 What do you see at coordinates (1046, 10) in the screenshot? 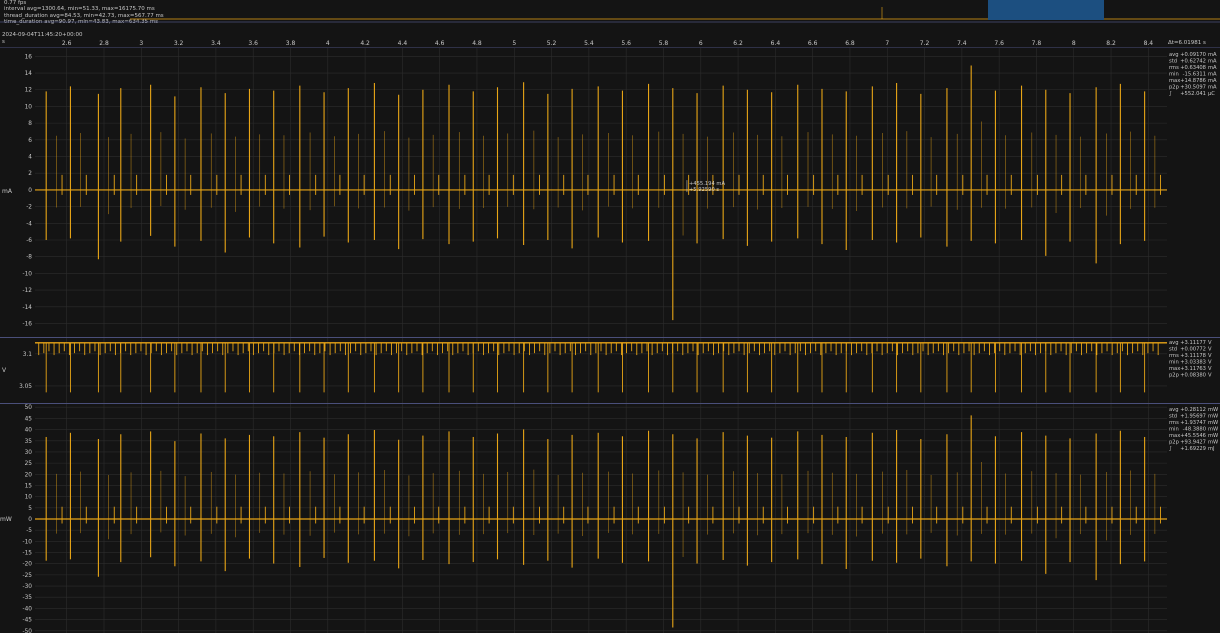
I see `overview-selection` at bounding box center [1046, 10].